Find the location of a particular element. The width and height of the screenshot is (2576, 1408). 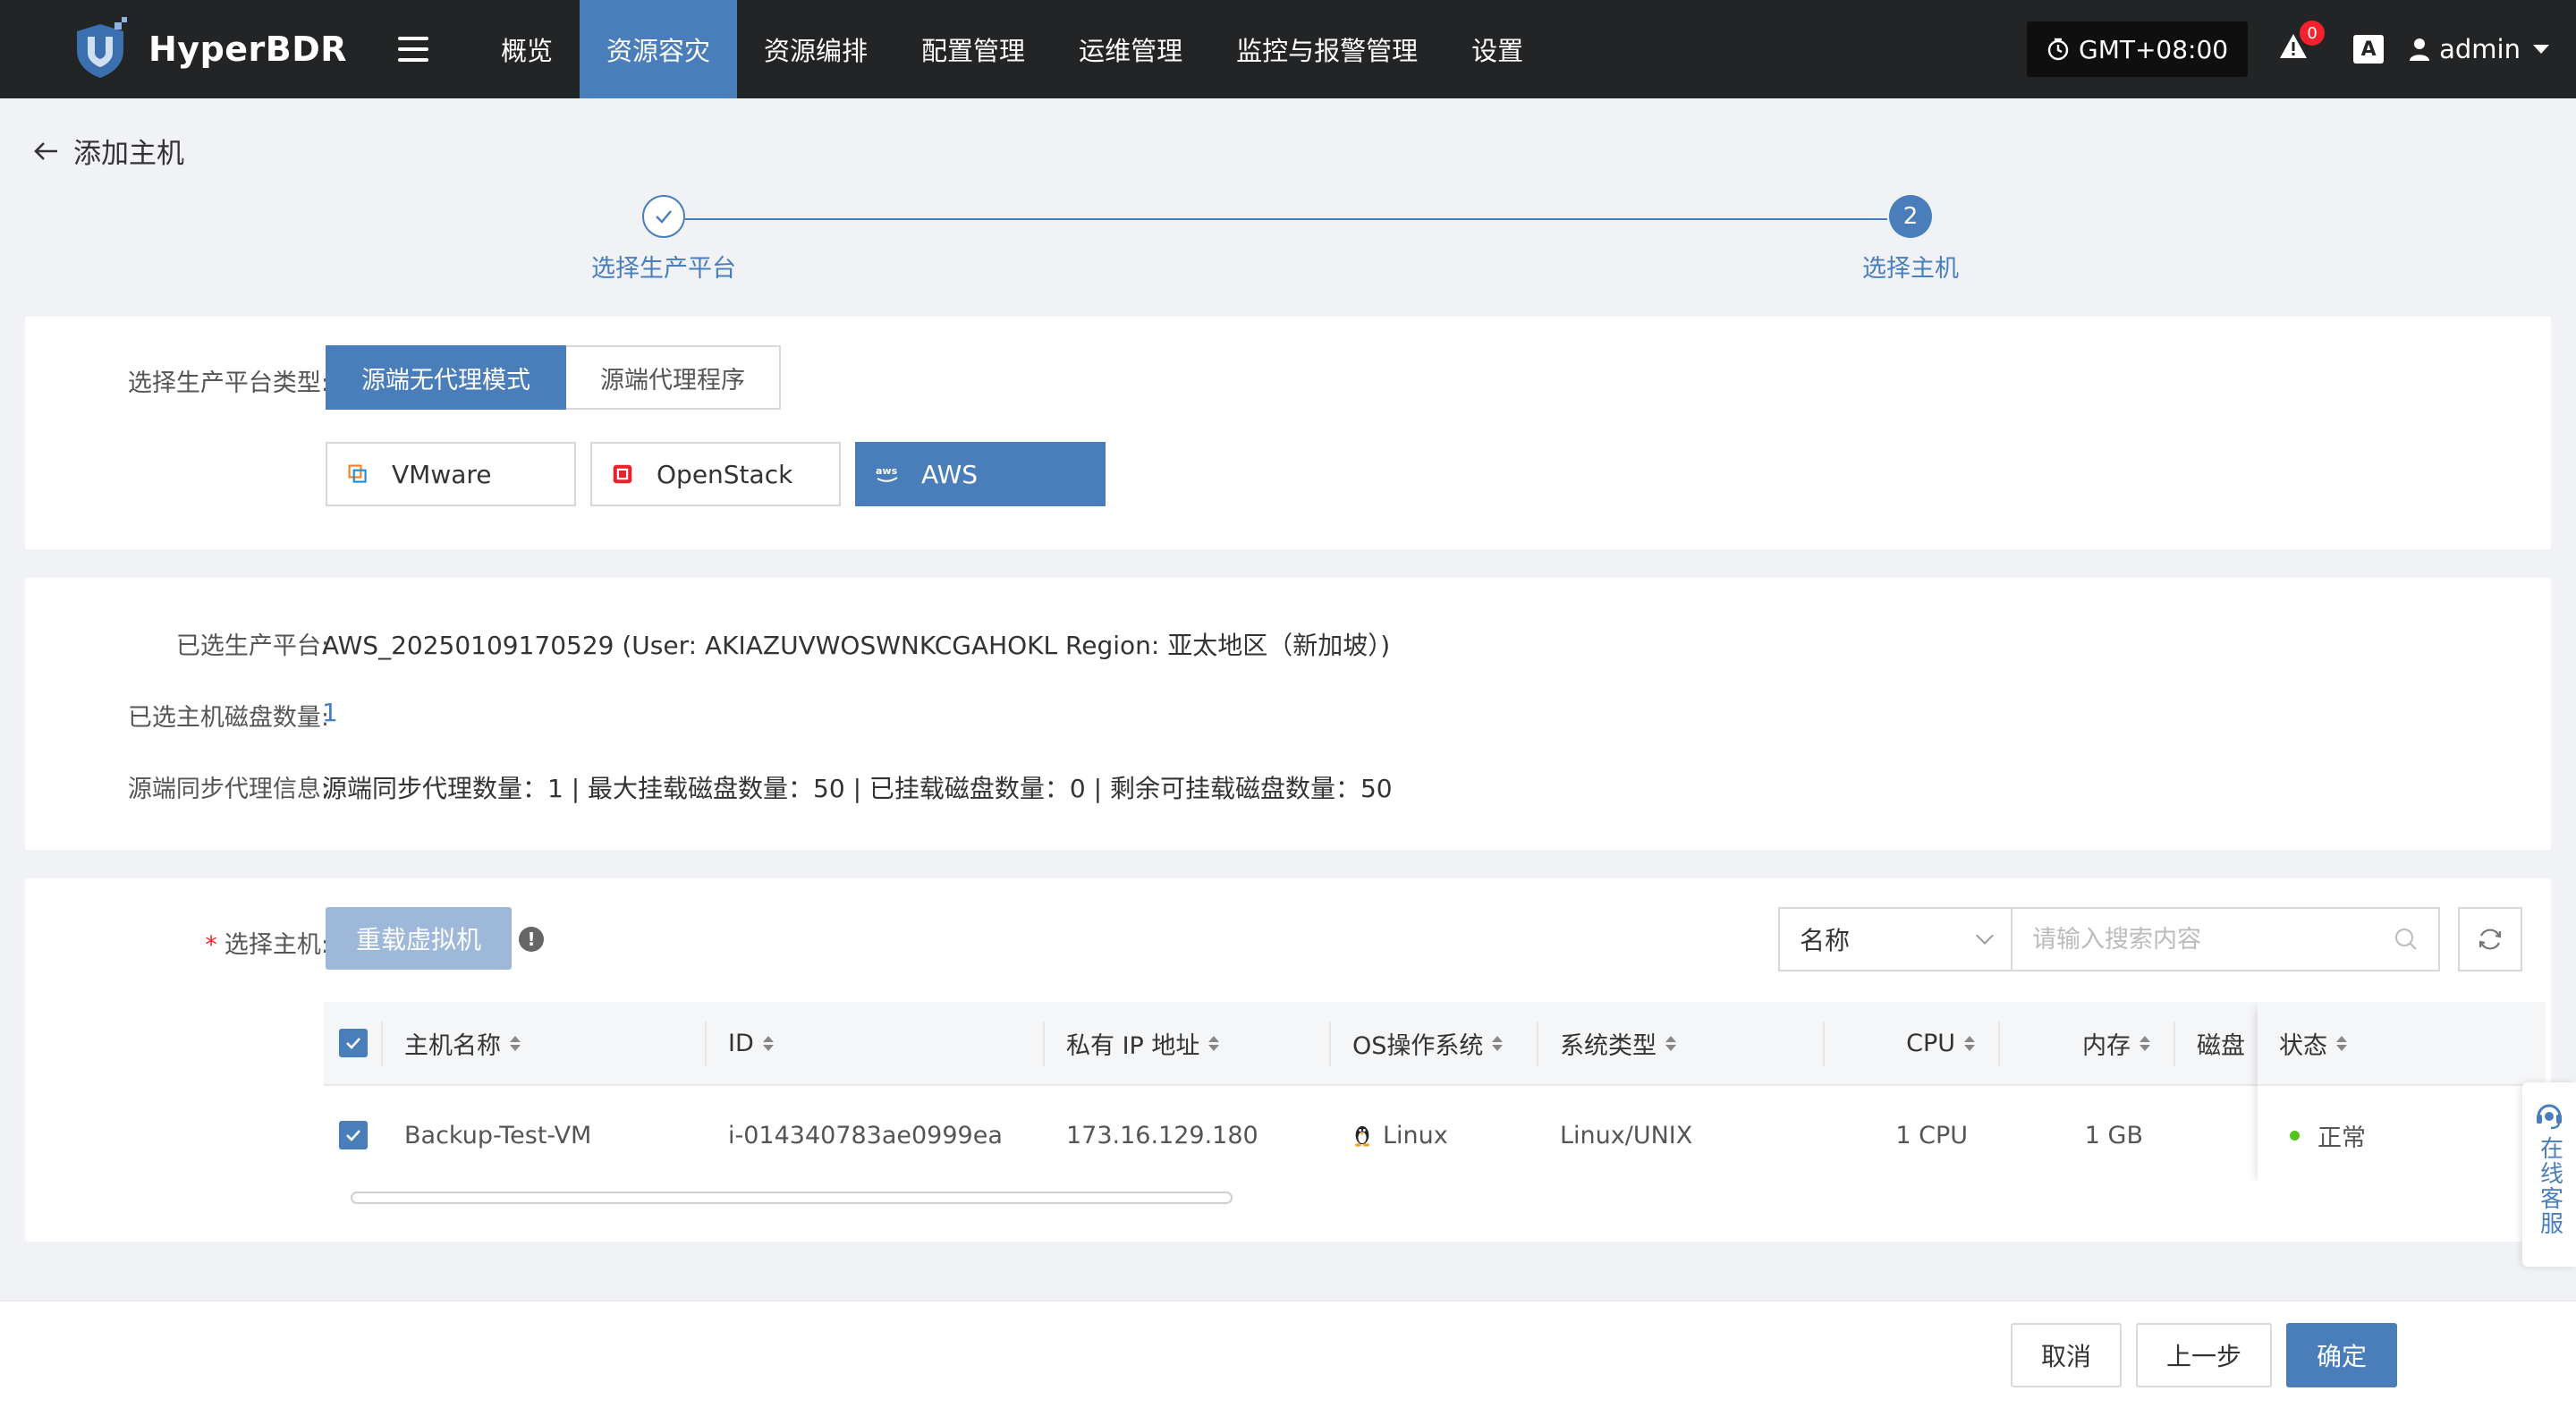

cell-system-type: Linux/UNIX is located at coordinates (1626, 1135).